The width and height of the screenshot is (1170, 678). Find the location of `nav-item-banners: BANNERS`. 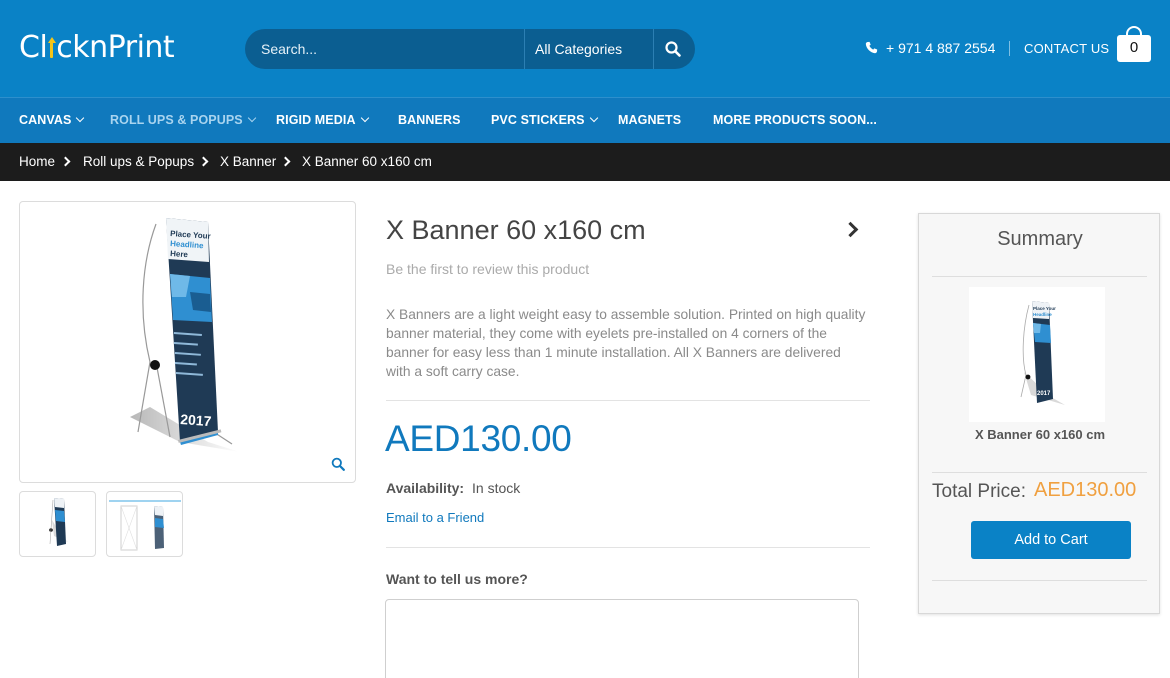

nav-item-banners: BANNERS is located at coordinates (429, 120).